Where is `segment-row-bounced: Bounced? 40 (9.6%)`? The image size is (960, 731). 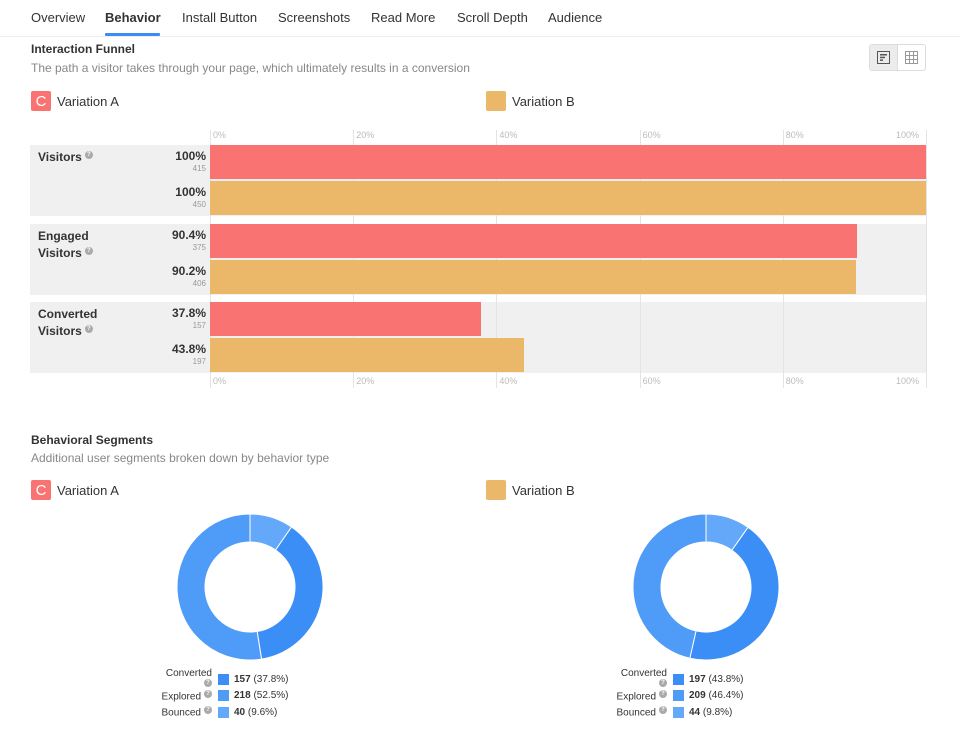 segment-row-bounced: Bounced? 40 (9.6%) is located at coordinates (222, 712).